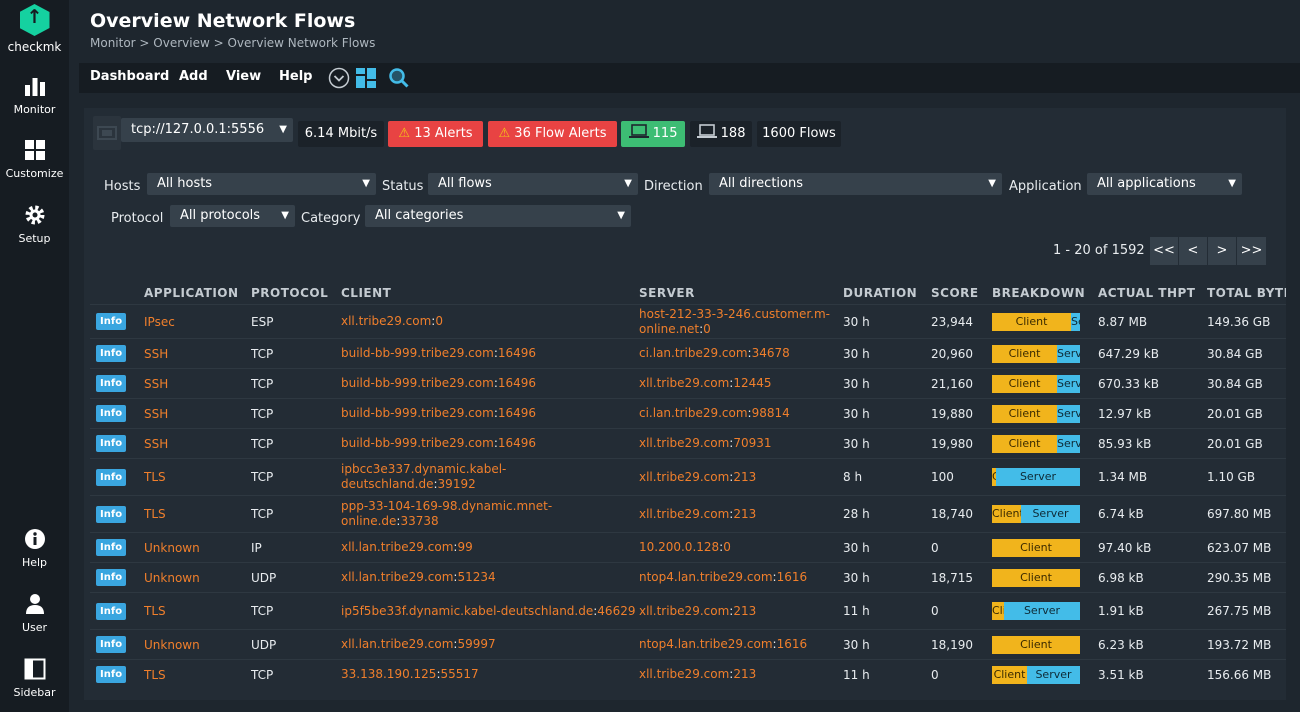 The image size is (1300, 712). What do you see at coordinates (388, 674) in the screenshot?
I see `client-host-link: 33.138.190.125` at bounding box center [388, 674].